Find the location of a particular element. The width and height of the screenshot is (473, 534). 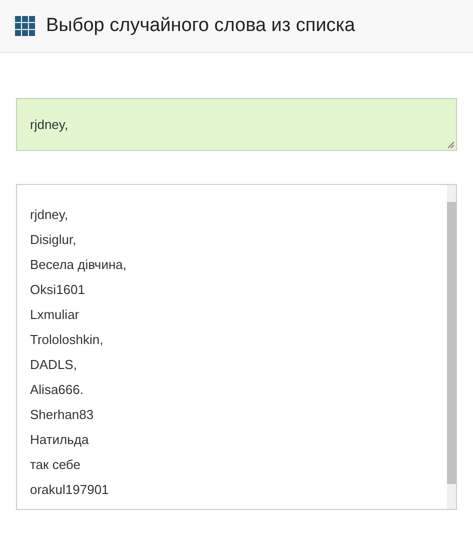

word-line: Sherhan83 is located at coordinates (62, 415).